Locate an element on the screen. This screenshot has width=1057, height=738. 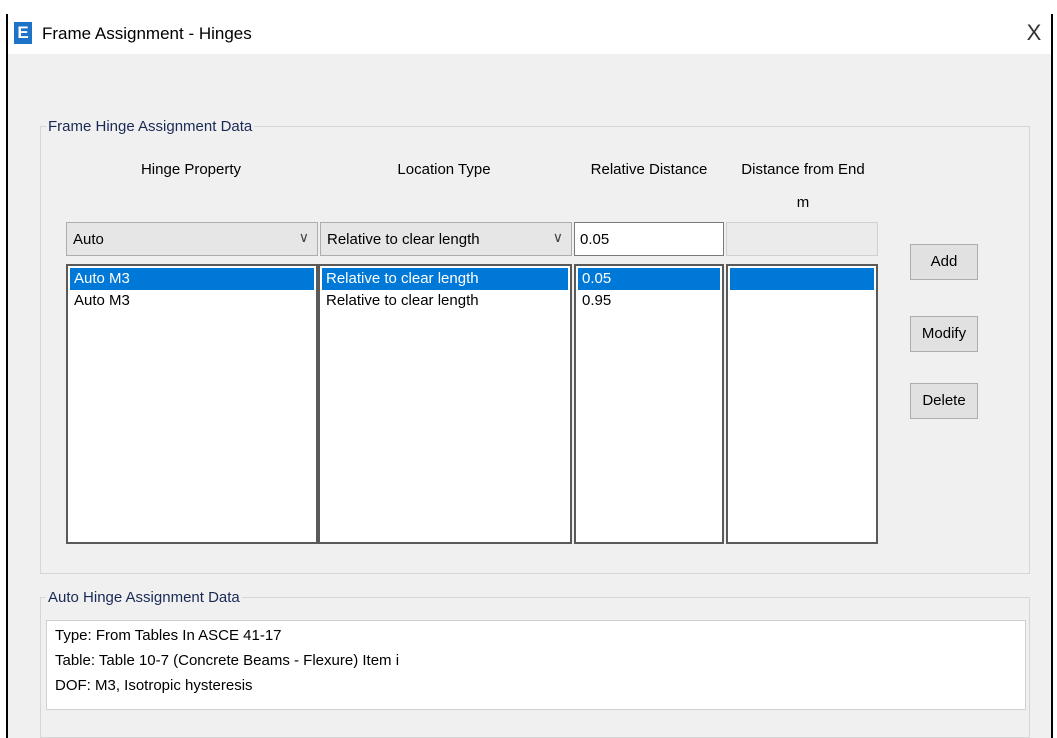
auto-hinge-group-label: Auto Hinge Assignment Data is located at coordinates (144, 597).